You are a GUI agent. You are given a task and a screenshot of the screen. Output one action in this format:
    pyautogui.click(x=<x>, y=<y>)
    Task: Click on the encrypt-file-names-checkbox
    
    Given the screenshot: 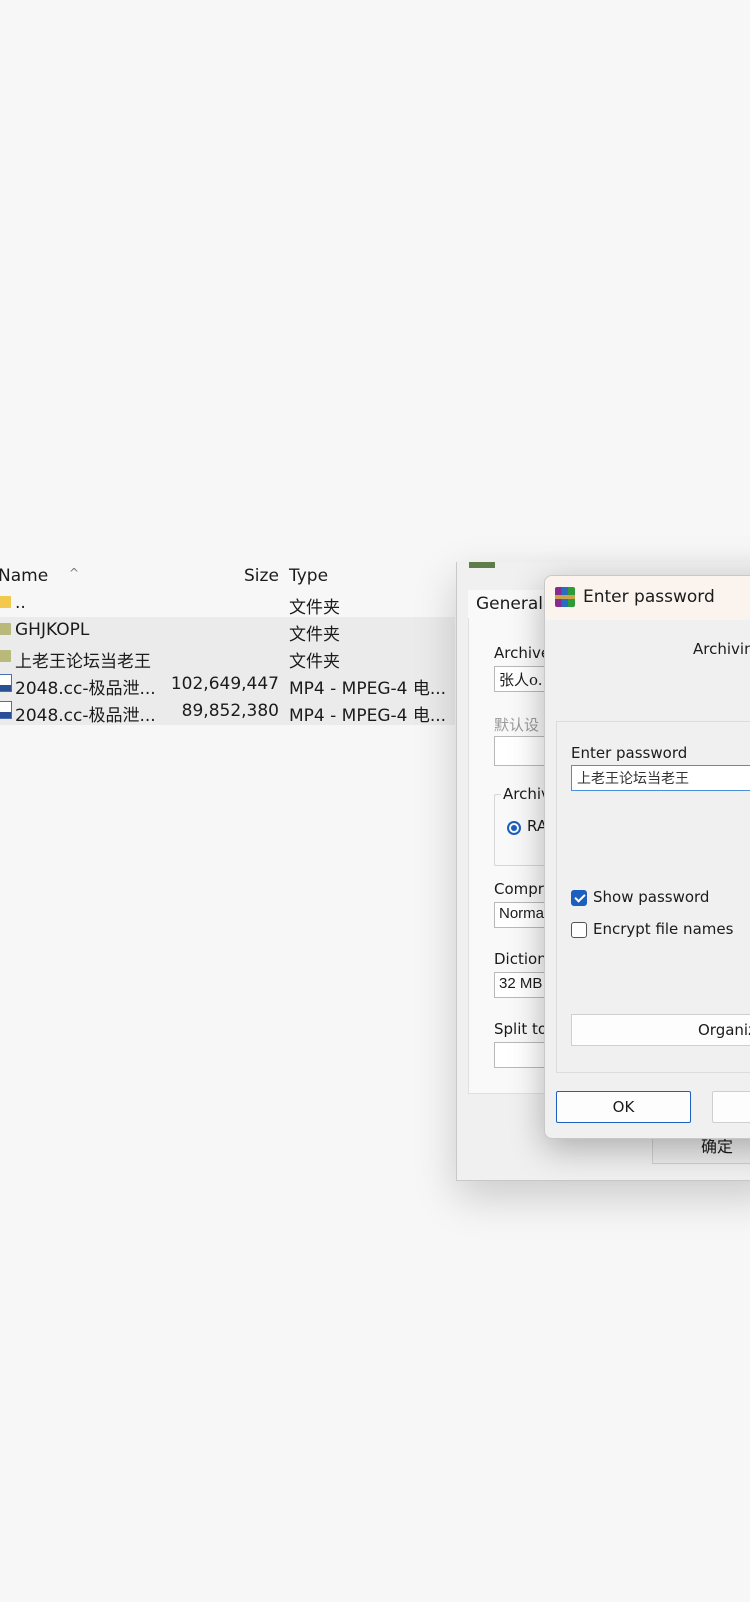 What is the action you would take?
    pyautogui.click(x=579, y=930)
    